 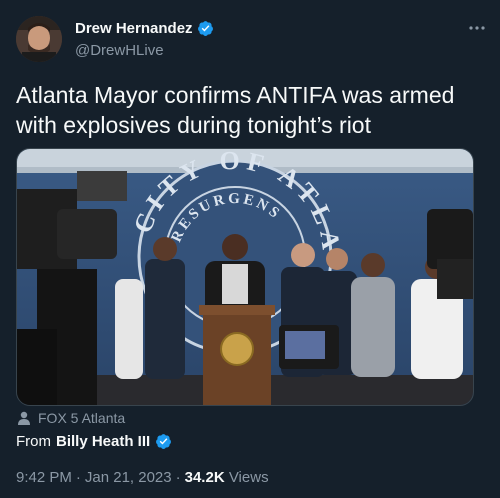 I want to click on from-prefix: From, so click(x=33, y=441).